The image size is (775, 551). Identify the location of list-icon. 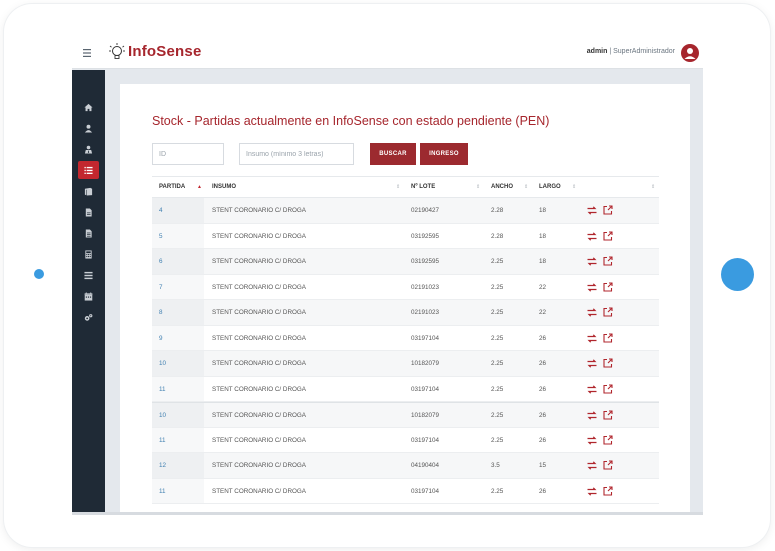
(88, 170).